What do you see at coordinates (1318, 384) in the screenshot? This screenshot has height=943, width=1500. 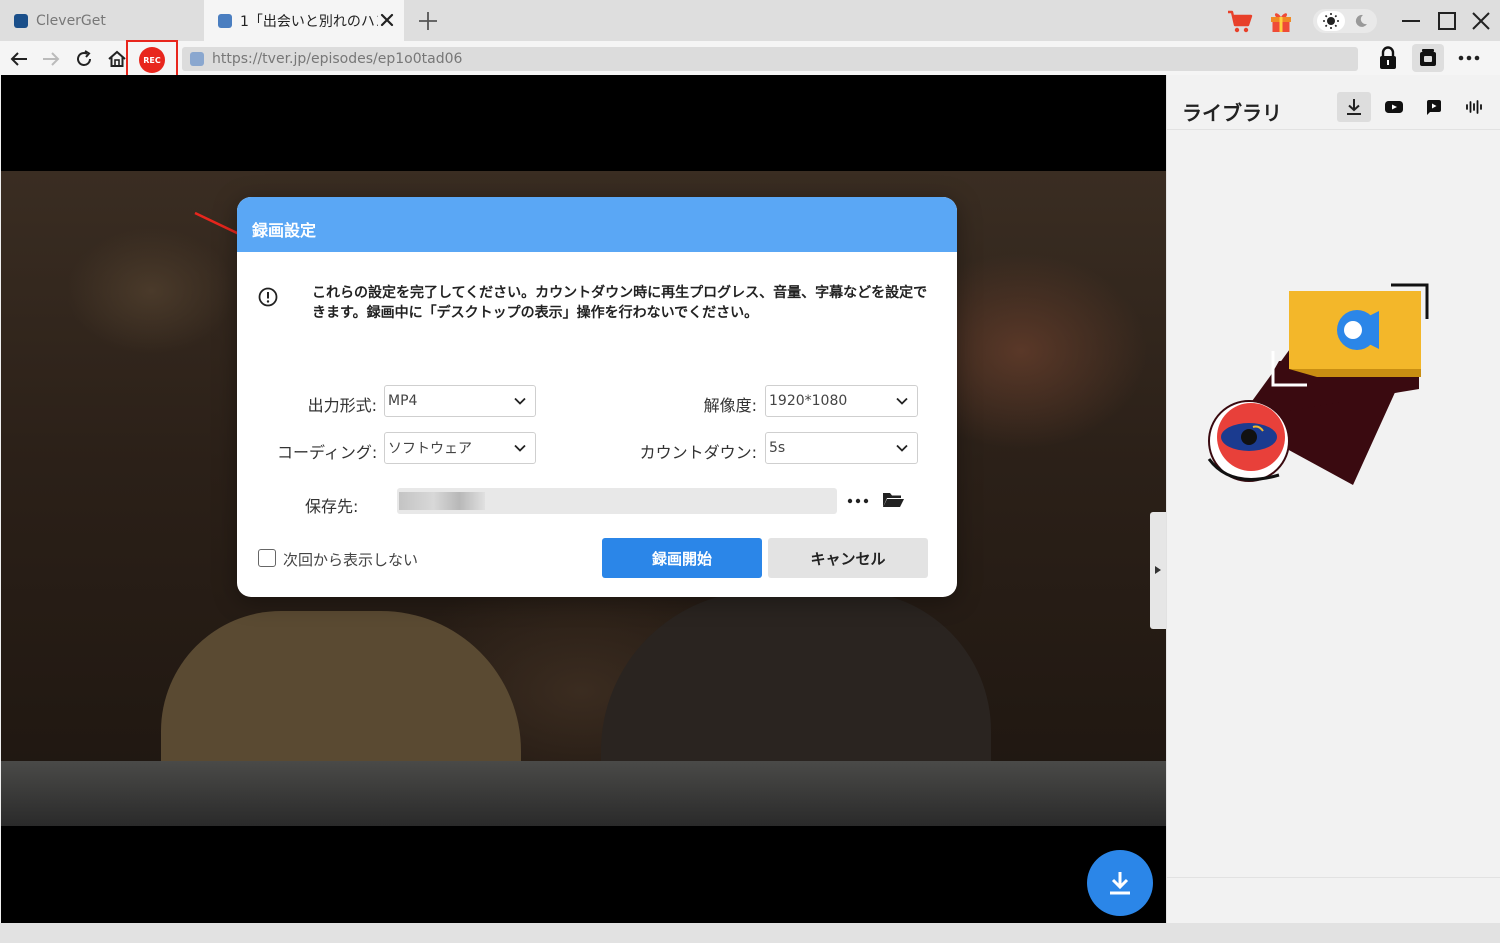 I see `record-illustration-icon` at bounding box center [1318, 384].